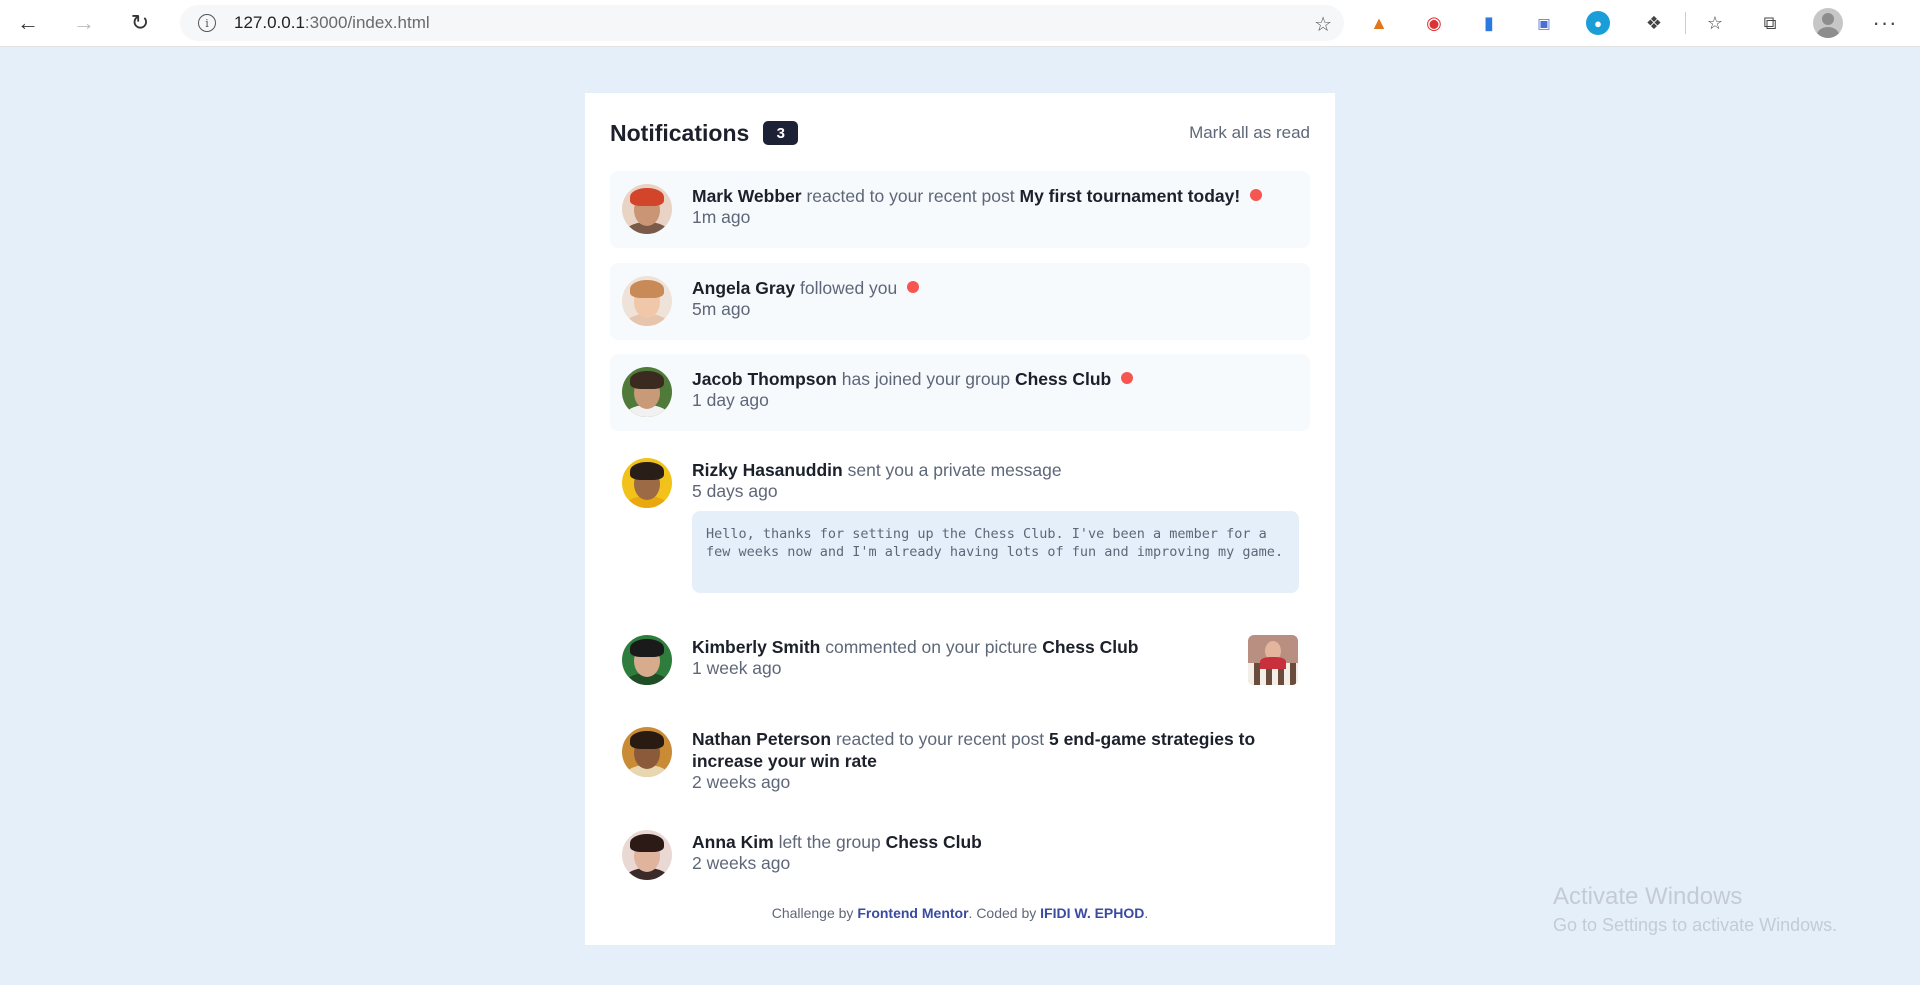 Image resolution: width=1920 pixels, height=985 pixels. What do you see at coordinates (747, 196) in the screenshot?
I see `notification-user-name: Mark Webber` at bounding box center [747, 196].